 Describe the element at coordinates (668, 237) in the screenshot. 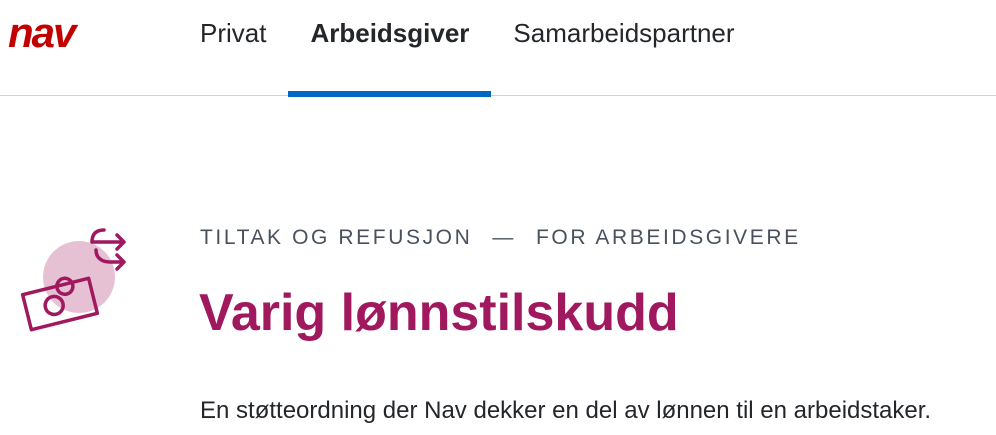

I see `audience-label: For arbeidsgivere` at that location.